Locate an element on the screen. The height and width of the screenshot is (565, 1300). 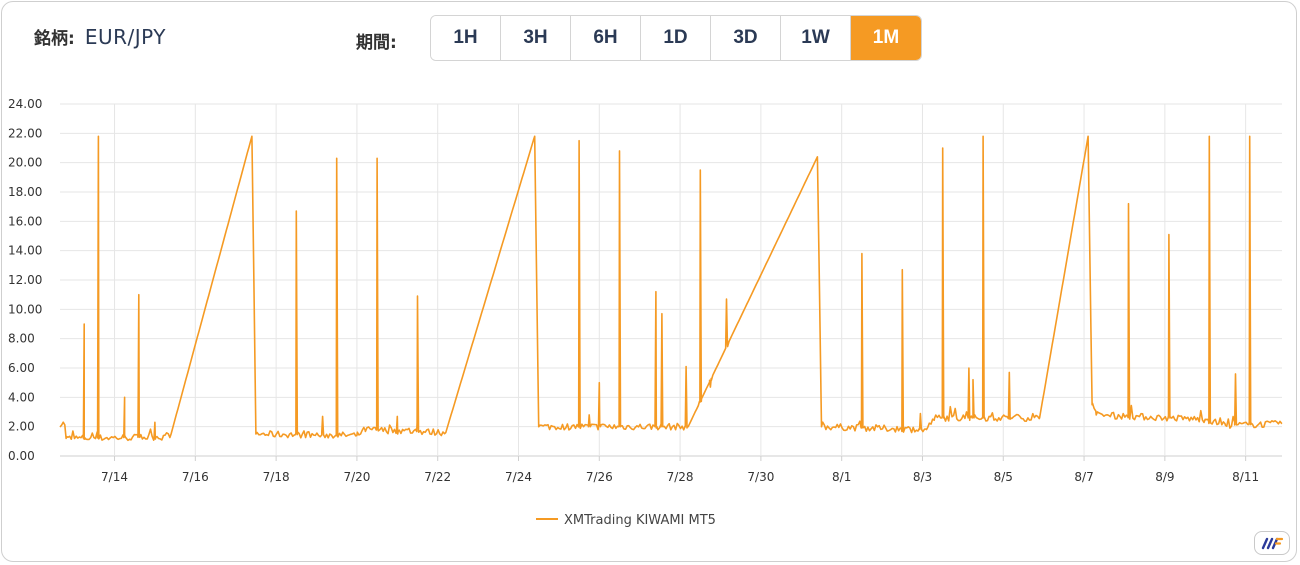
chart-legend: XMTrading KIWAMI MT5 is located at coordinates (626, 520).